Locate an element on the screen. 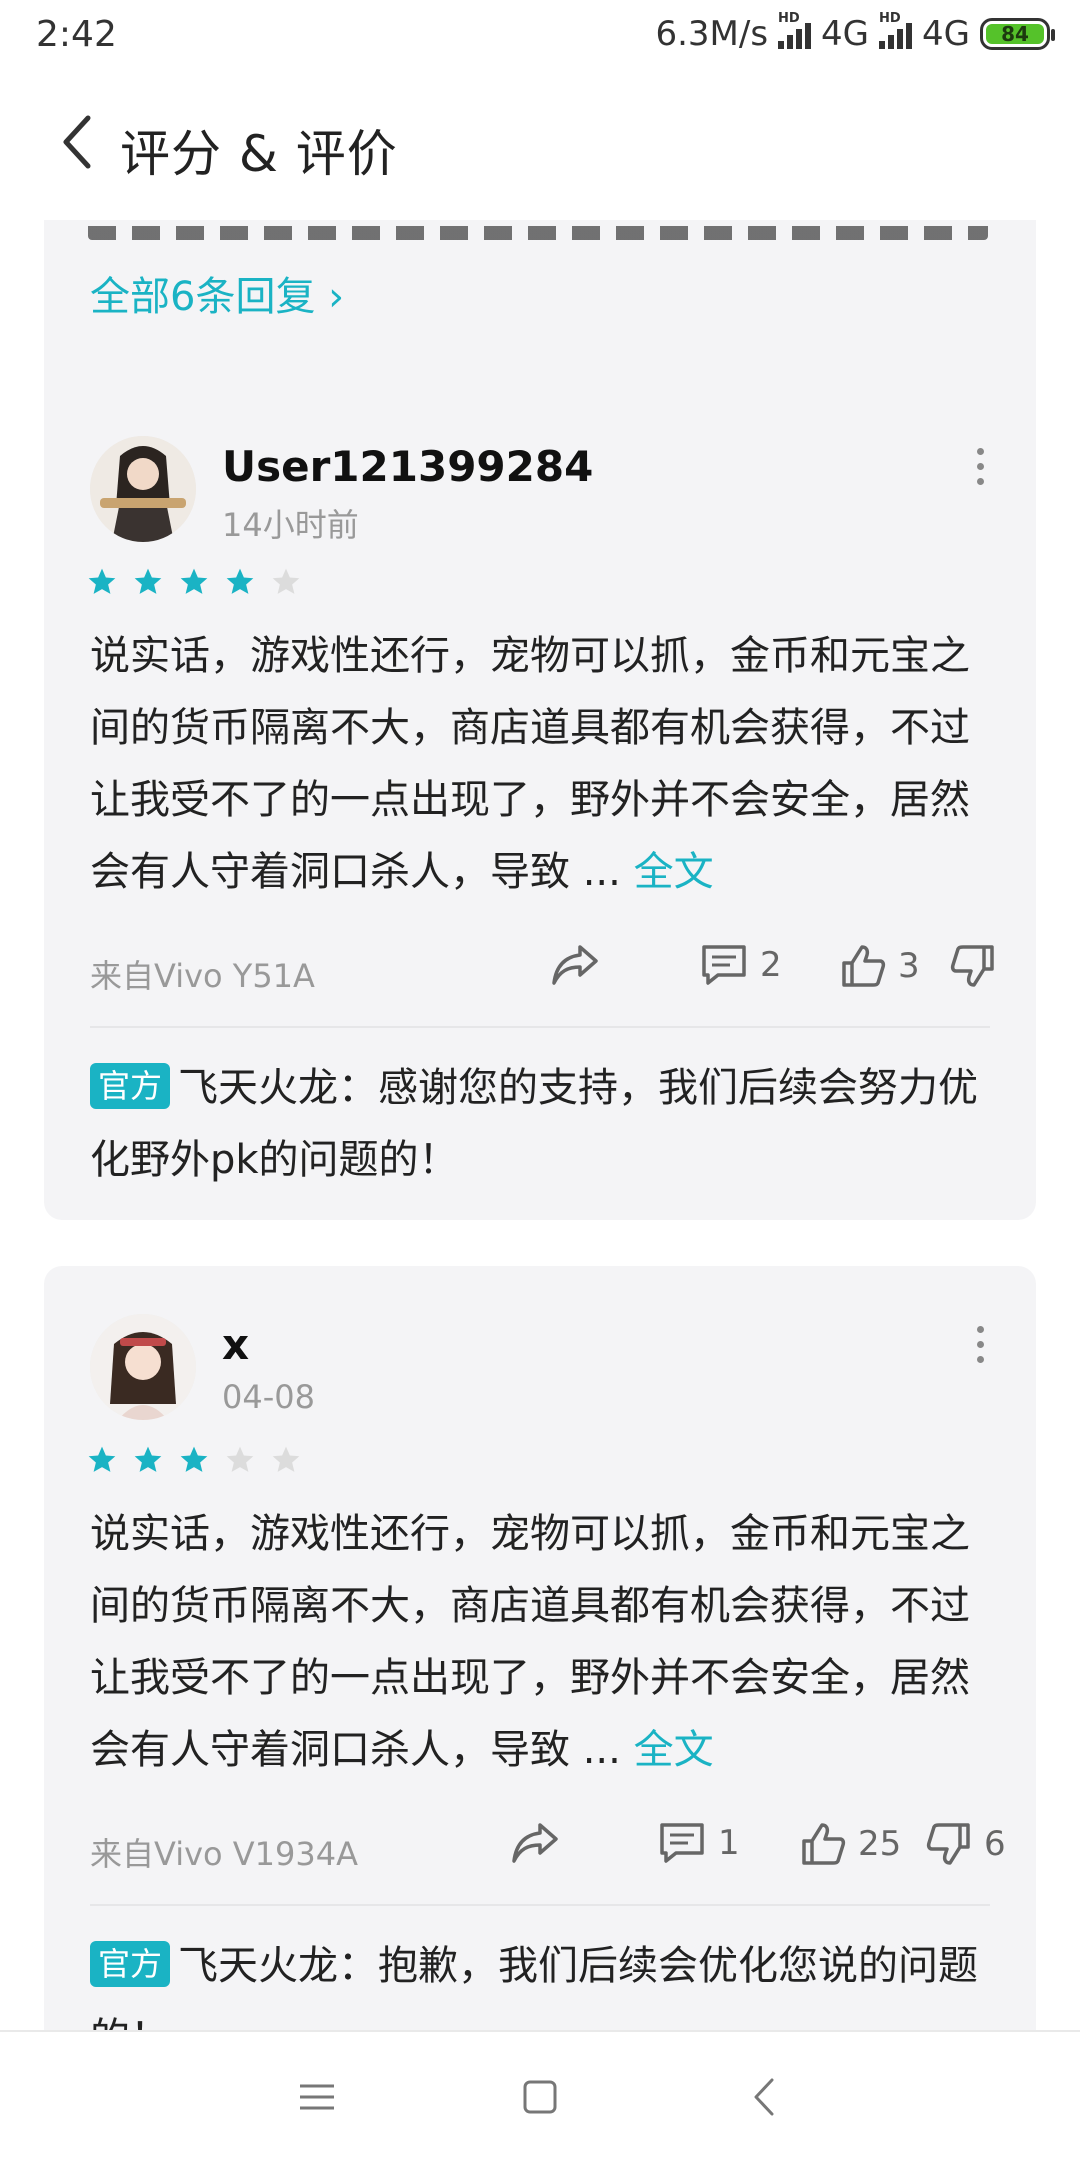  all-replies-link: 全部6条回复 › is located at coordinates (217, 293).